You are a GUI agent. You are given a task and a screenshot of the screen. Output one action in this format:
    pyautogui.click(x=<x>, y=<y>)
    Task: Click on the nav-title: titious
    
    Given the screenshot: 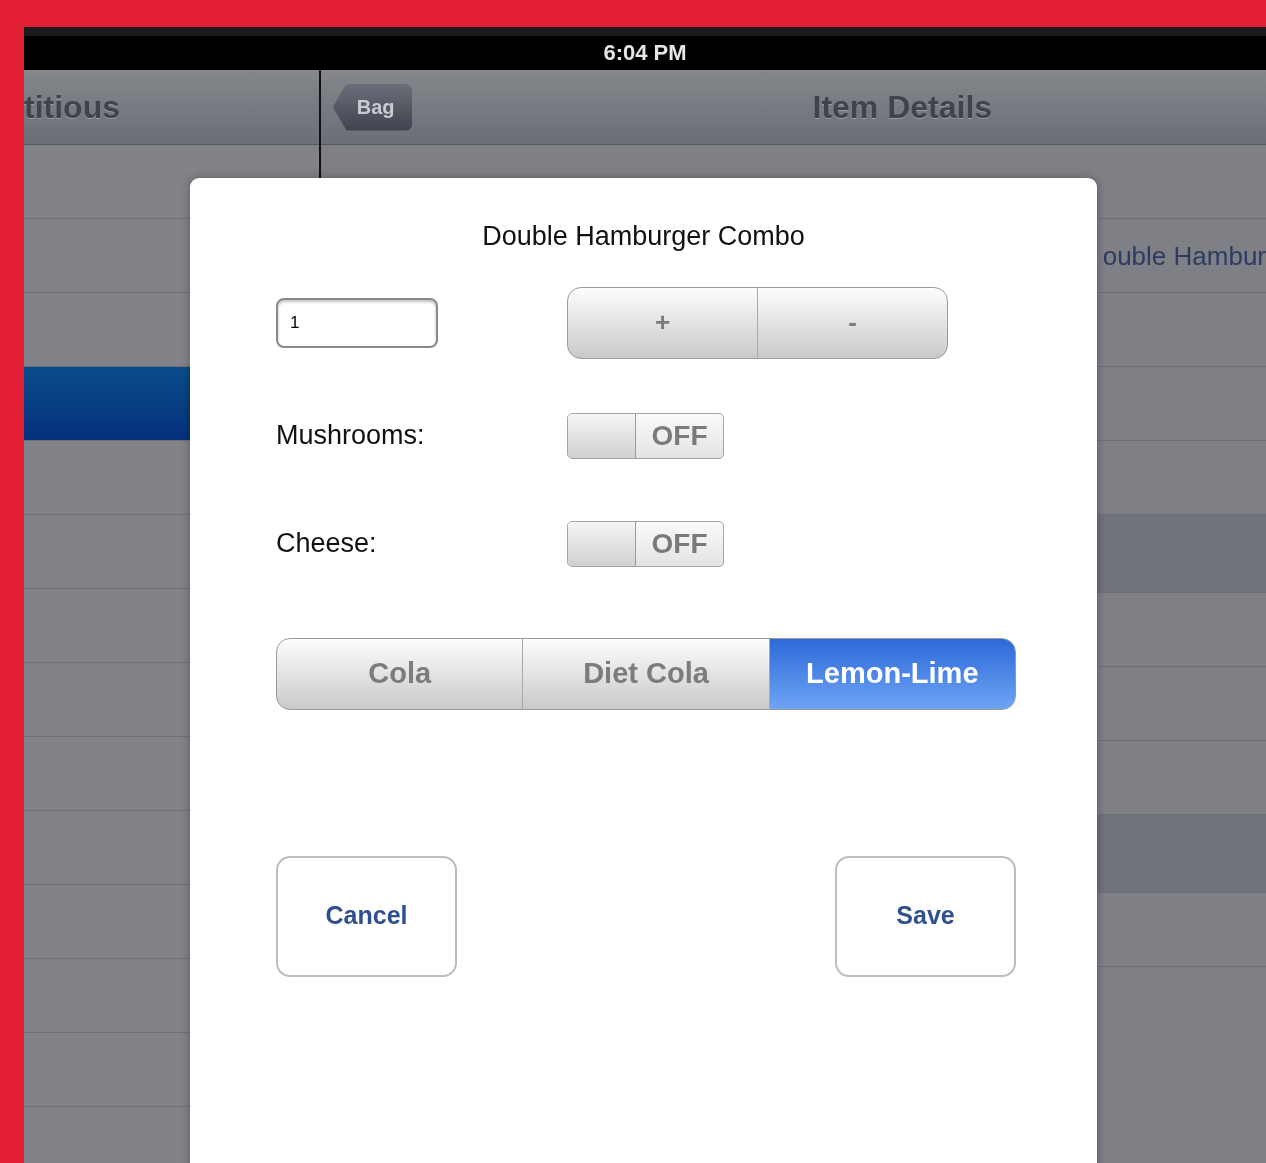 What is the action you would take?
    pyautogui.click(x=72, y=107)
    